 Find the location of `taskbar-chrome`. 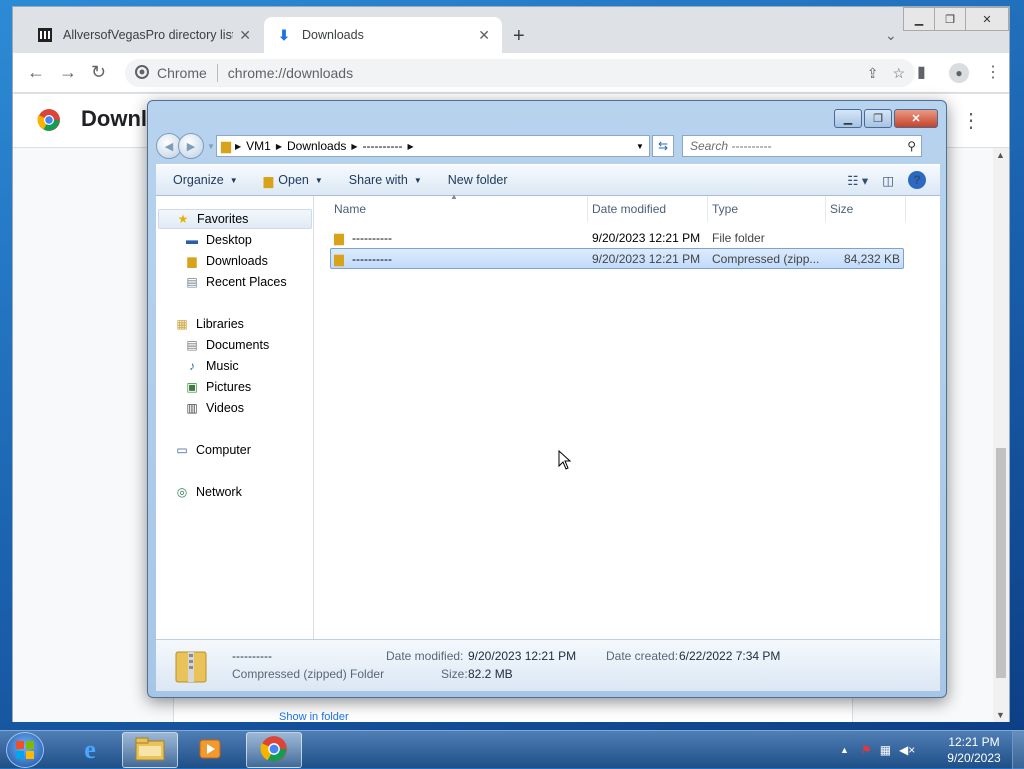

taskbar-chrome is located at coordinates (274, 750).